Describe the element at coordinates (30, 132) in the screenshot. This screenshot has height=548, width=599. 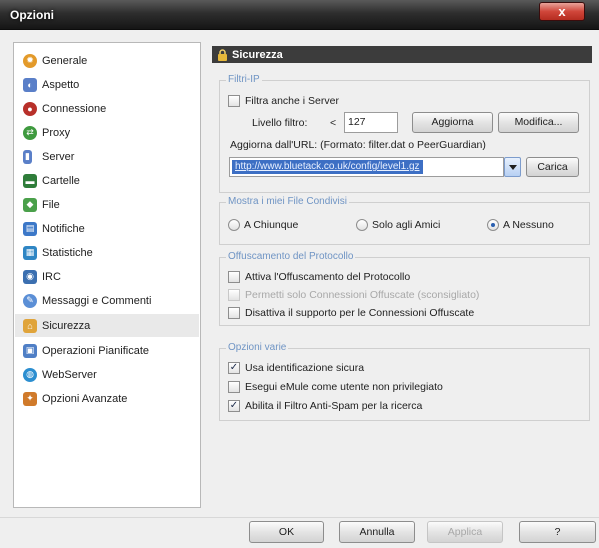
I see `proxy-icon: ⇄` at that location.